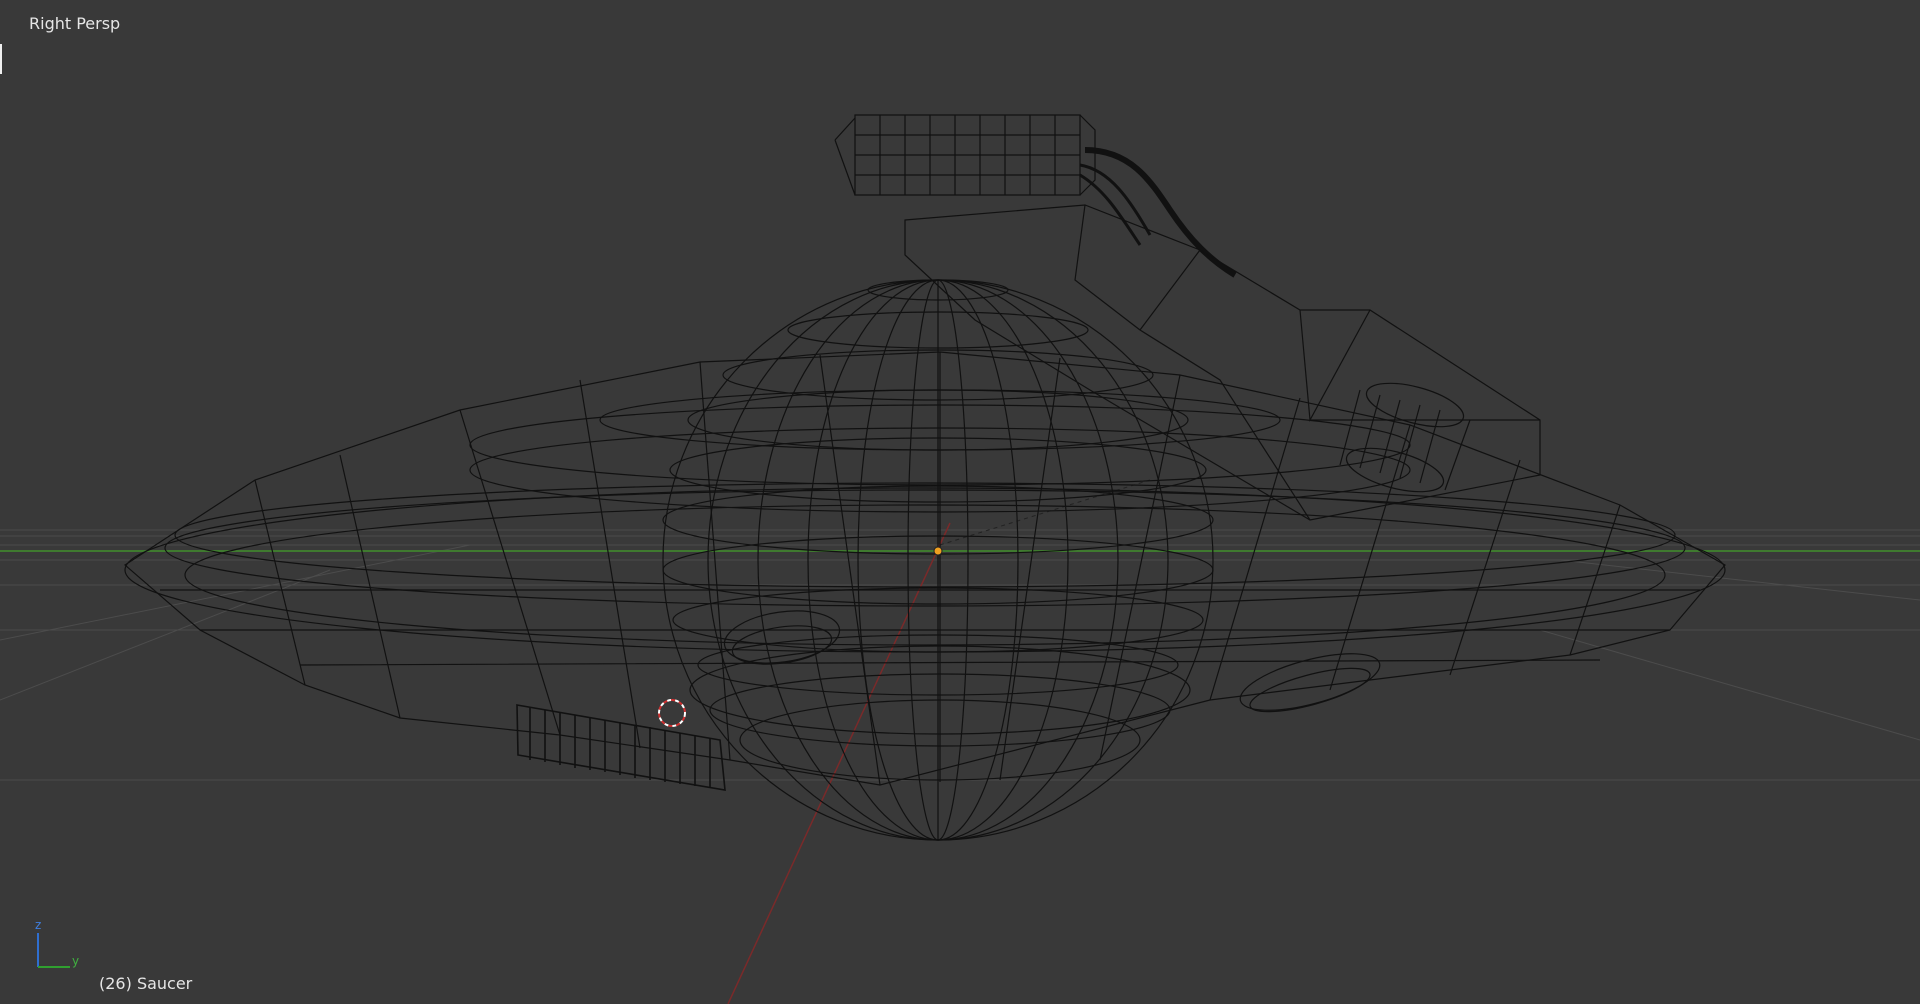  What do you see at coordinates (115, 983) in the screenshot?
I see `frame-number: (26)` at bounding box center [115, 983].